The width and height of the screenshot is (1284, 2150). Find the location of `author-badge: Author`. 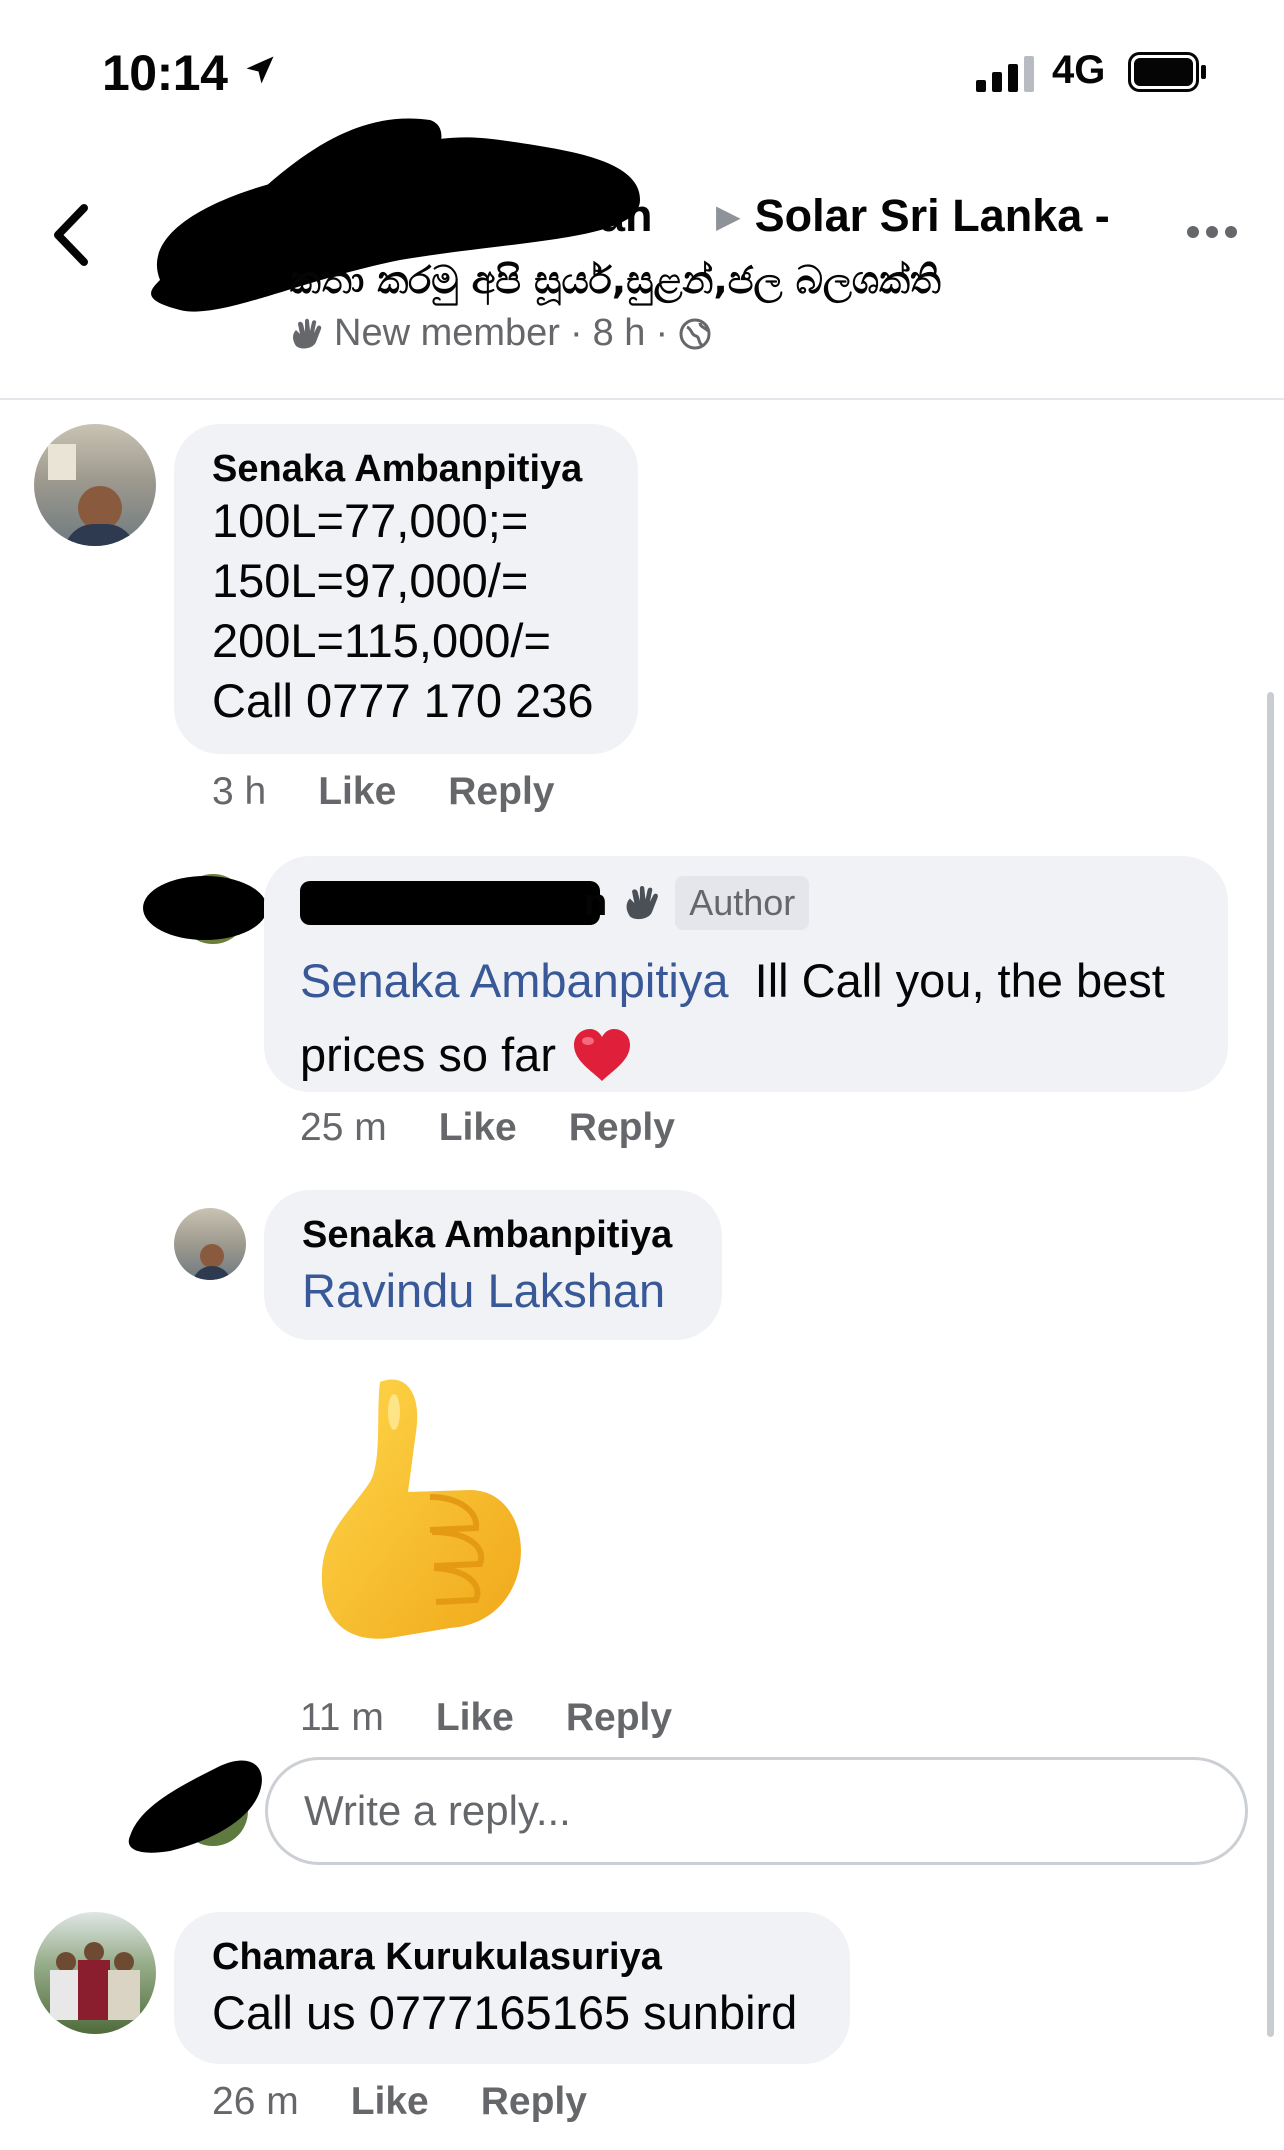

author-badge: Author is located at coordinates (742, 903).